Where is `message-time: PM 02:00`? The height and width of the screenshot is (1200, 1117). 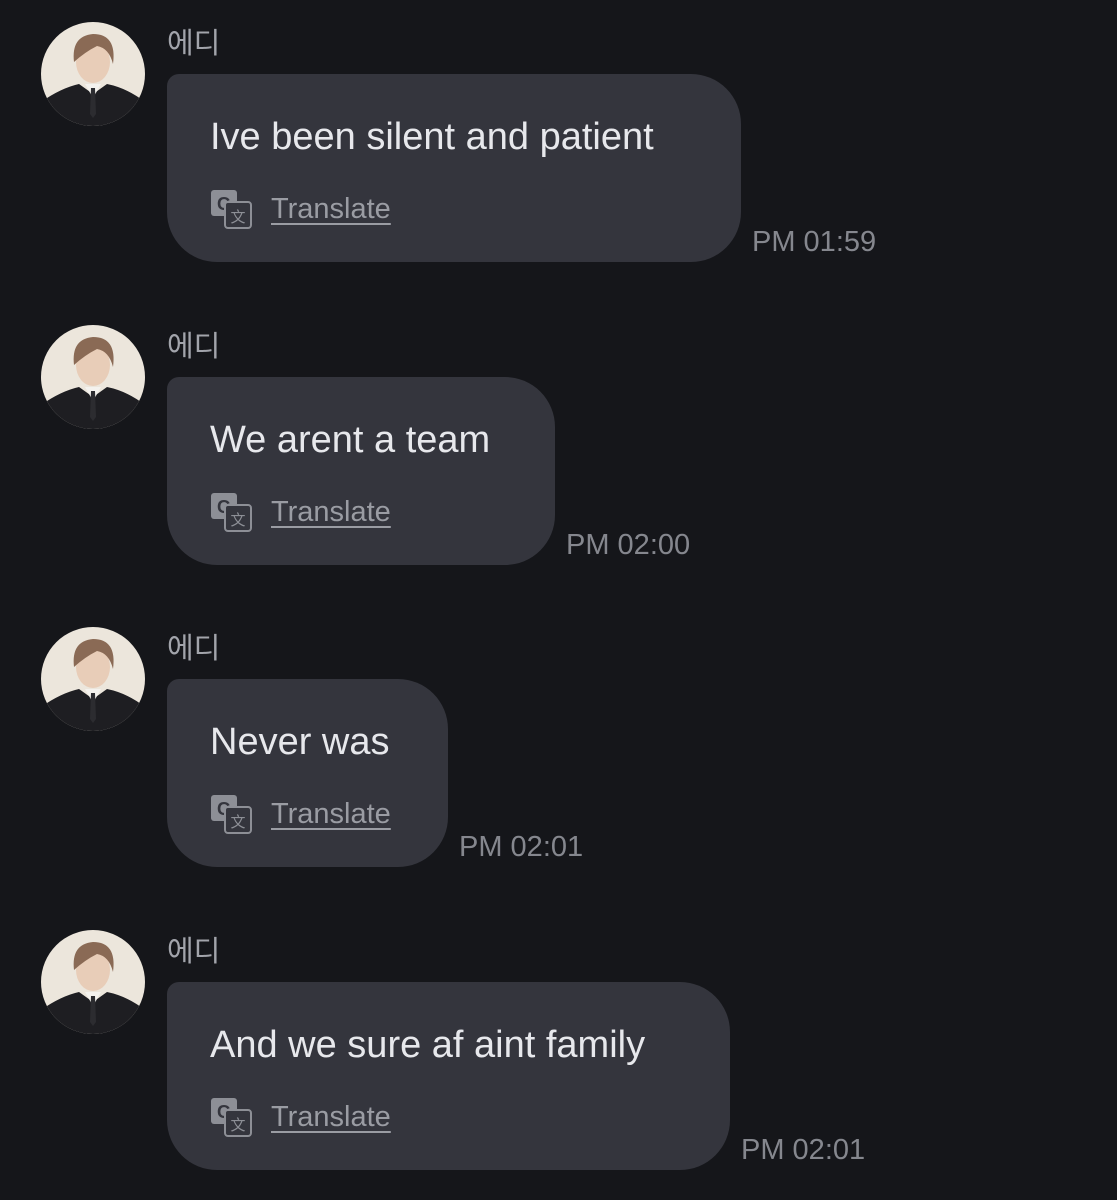 message-time: PM 02:00 is located at coordinates (628, 545).